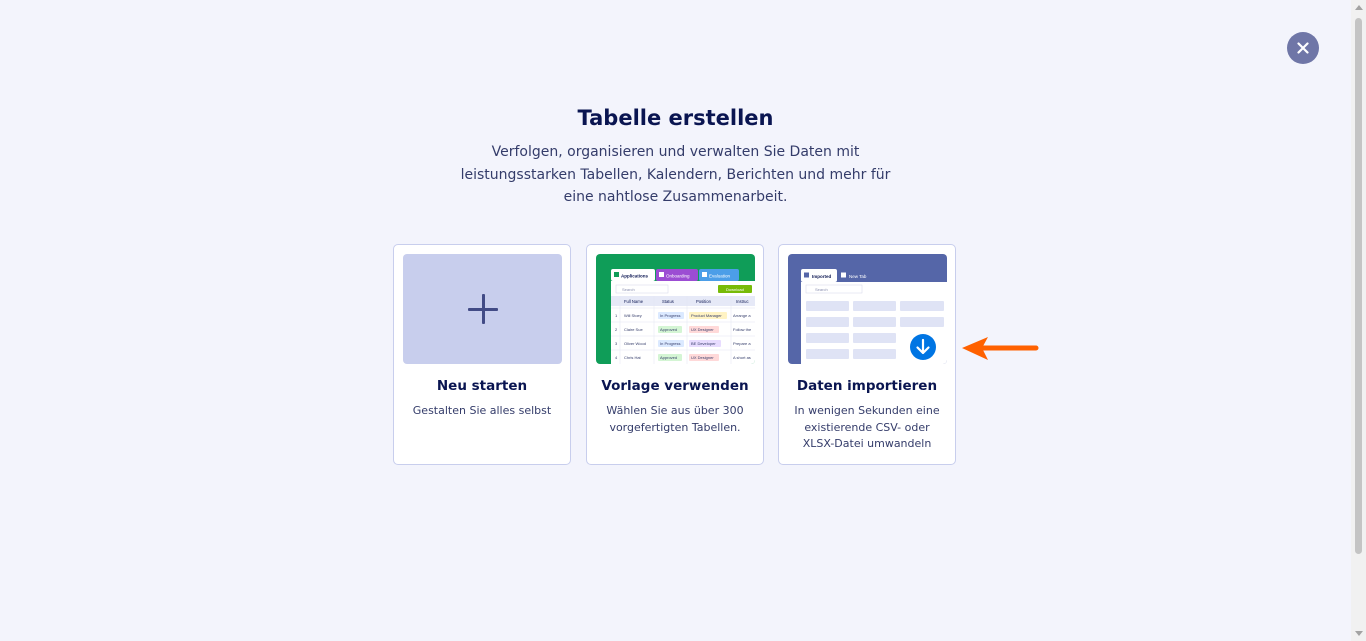 This screenshot has width=1366, height=641. What do you see at coordinates (1359, 7) in the screenshot?
I see `scroll-up-icon` at bounding box center [1359, 7].